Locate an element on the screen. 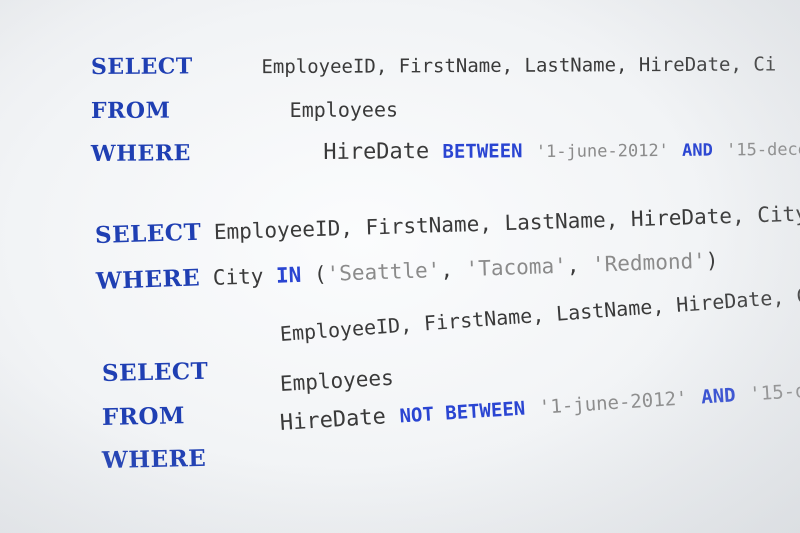  sql-paren-open: ( is located at coordinates (320, 274).